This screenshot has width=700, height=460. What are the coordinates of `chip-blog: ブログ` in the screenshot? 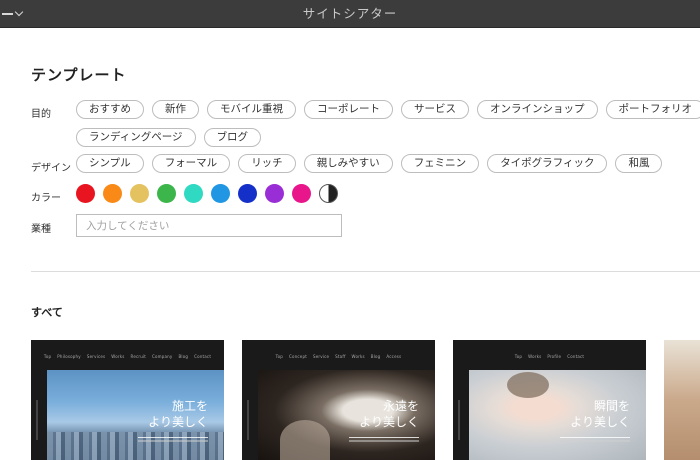 It's located at (232, 137).